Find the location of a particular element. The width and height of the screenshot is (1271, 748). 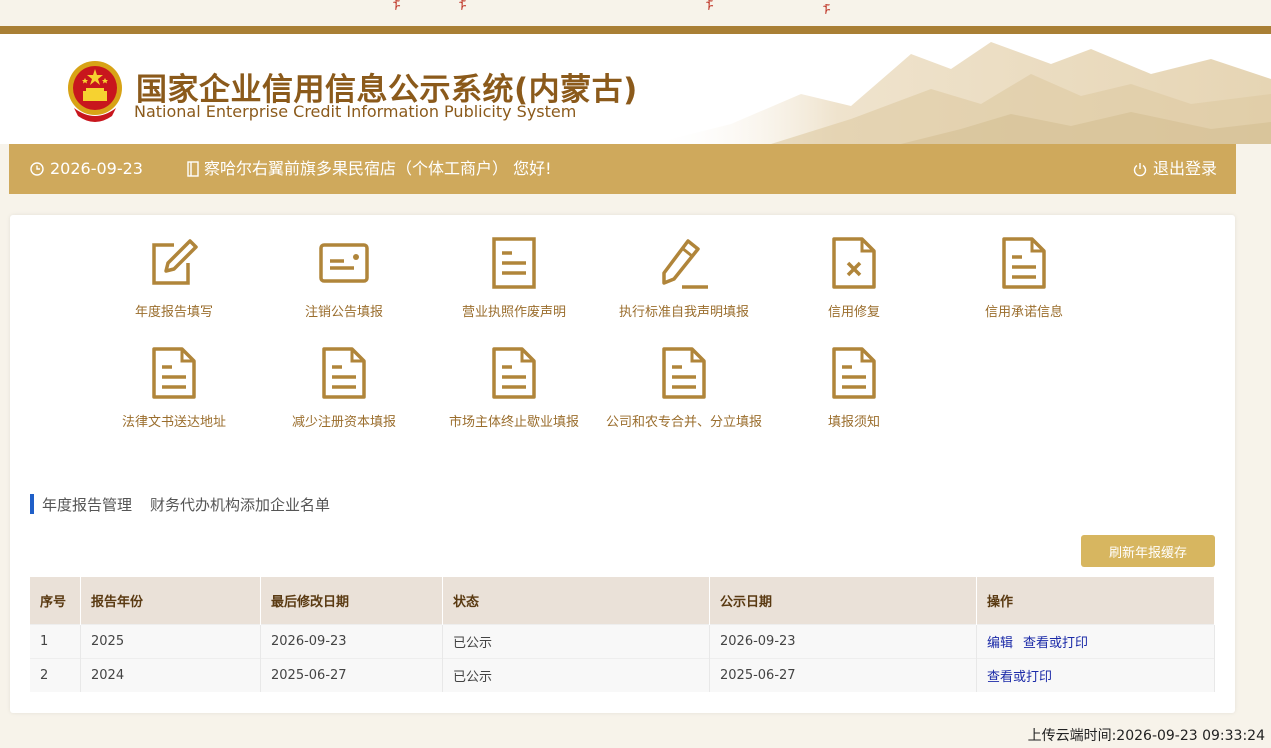

cell-modified: 2026-09-23 is located at coordinates (351, 641).